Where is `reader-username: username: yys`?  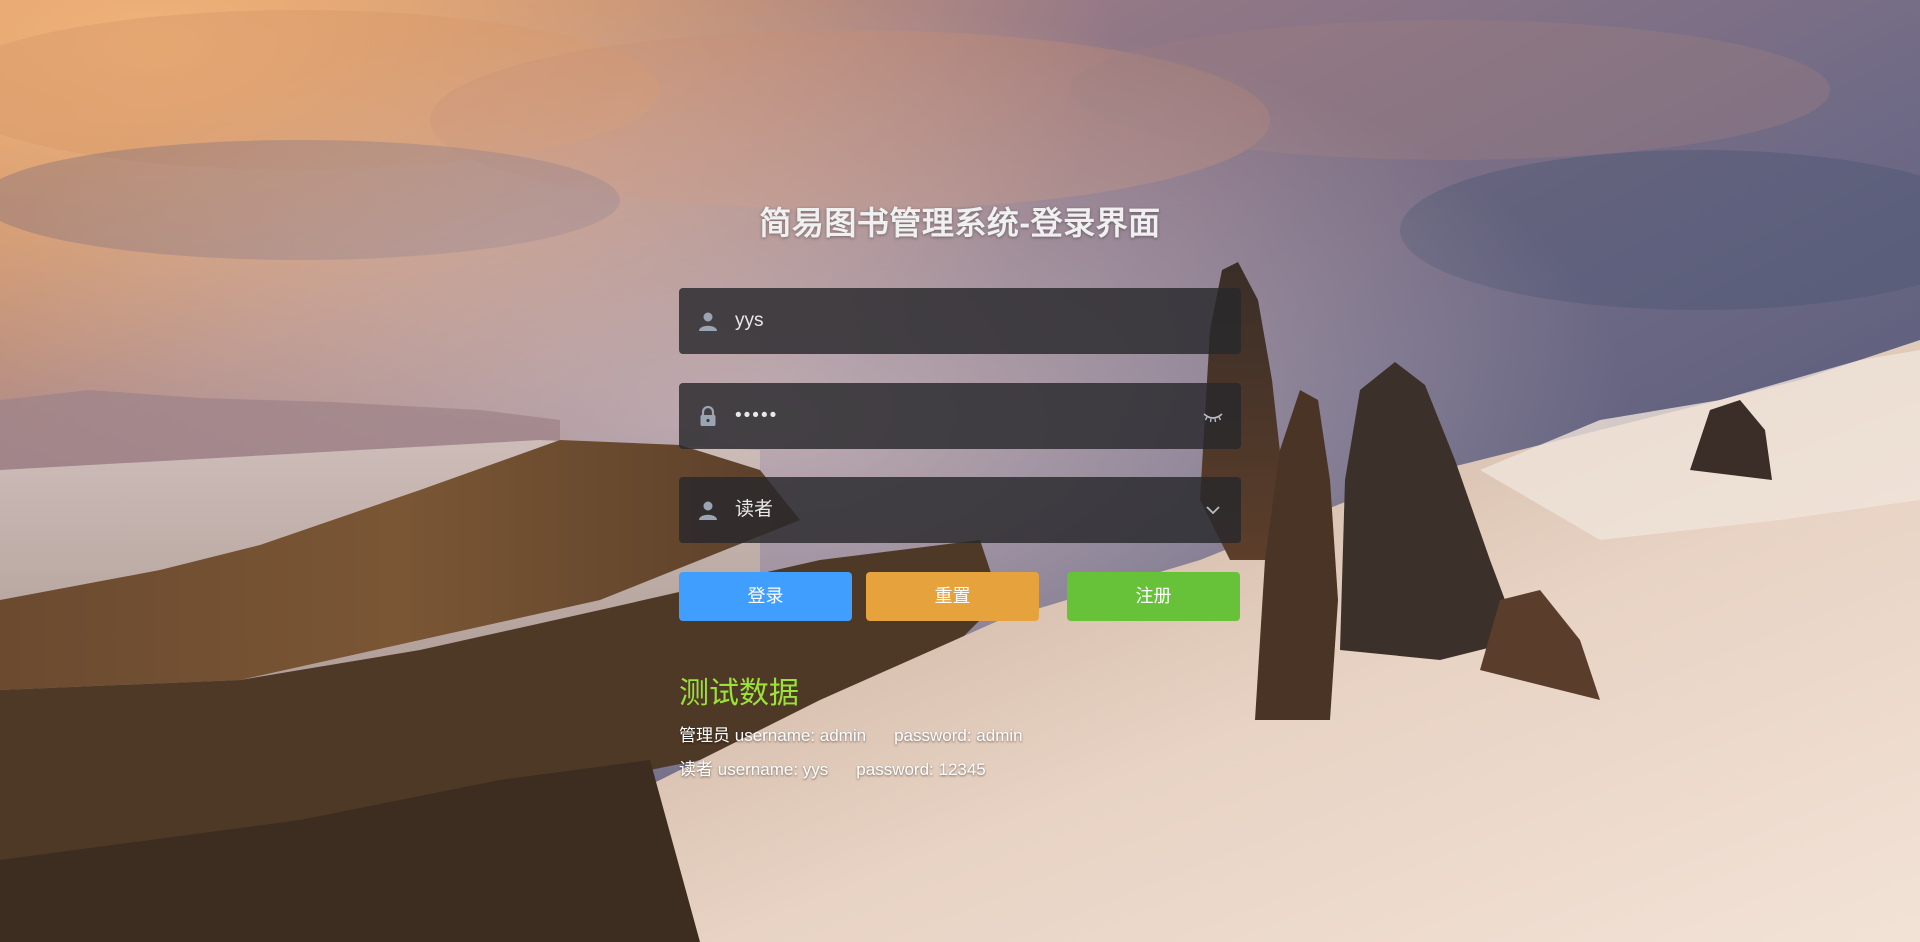 reader-username: username: yys is located at coordinates (773, 769).